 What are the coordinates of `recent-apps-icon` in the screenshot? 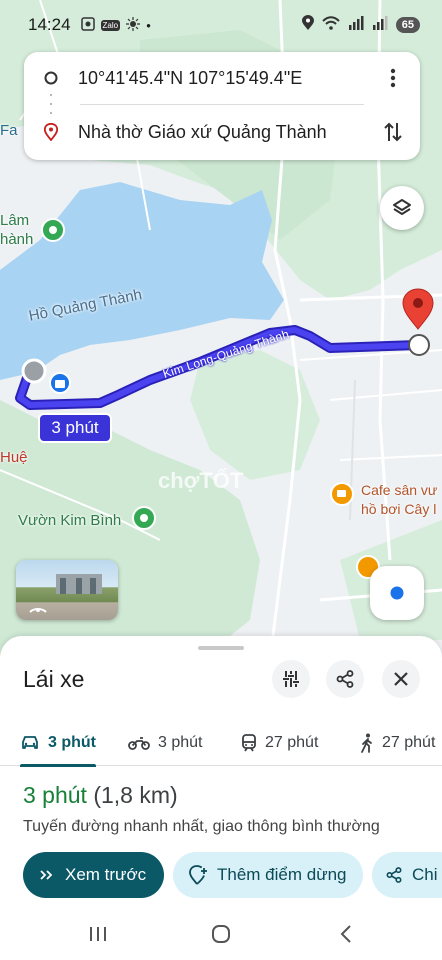 It's located at (98, 934).